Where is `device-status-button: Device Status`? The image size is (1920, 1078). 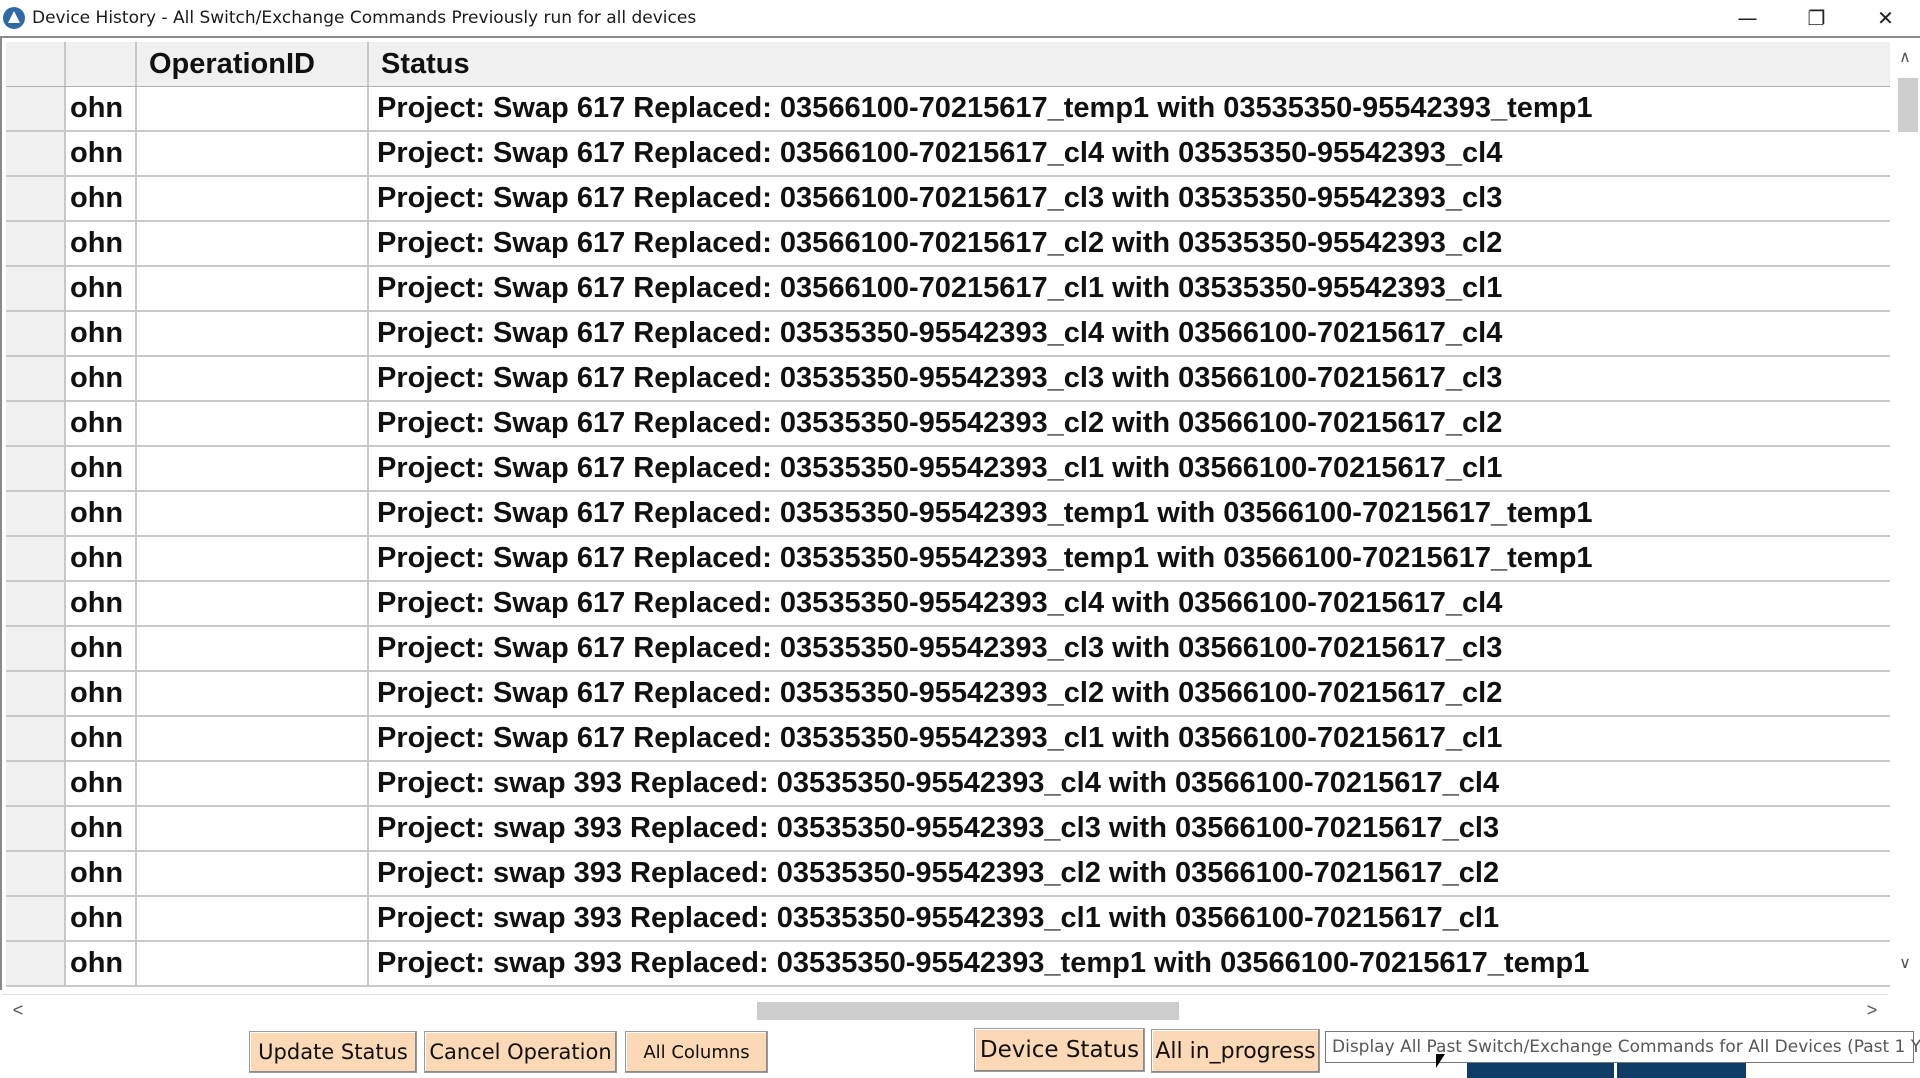 device-status-button: Device Status is located at coordinates (1059, 1050).